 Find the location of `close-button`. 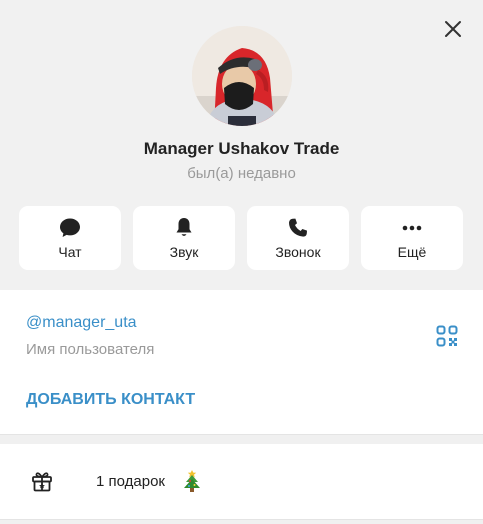

close-button is located at coordinates (453, 29).